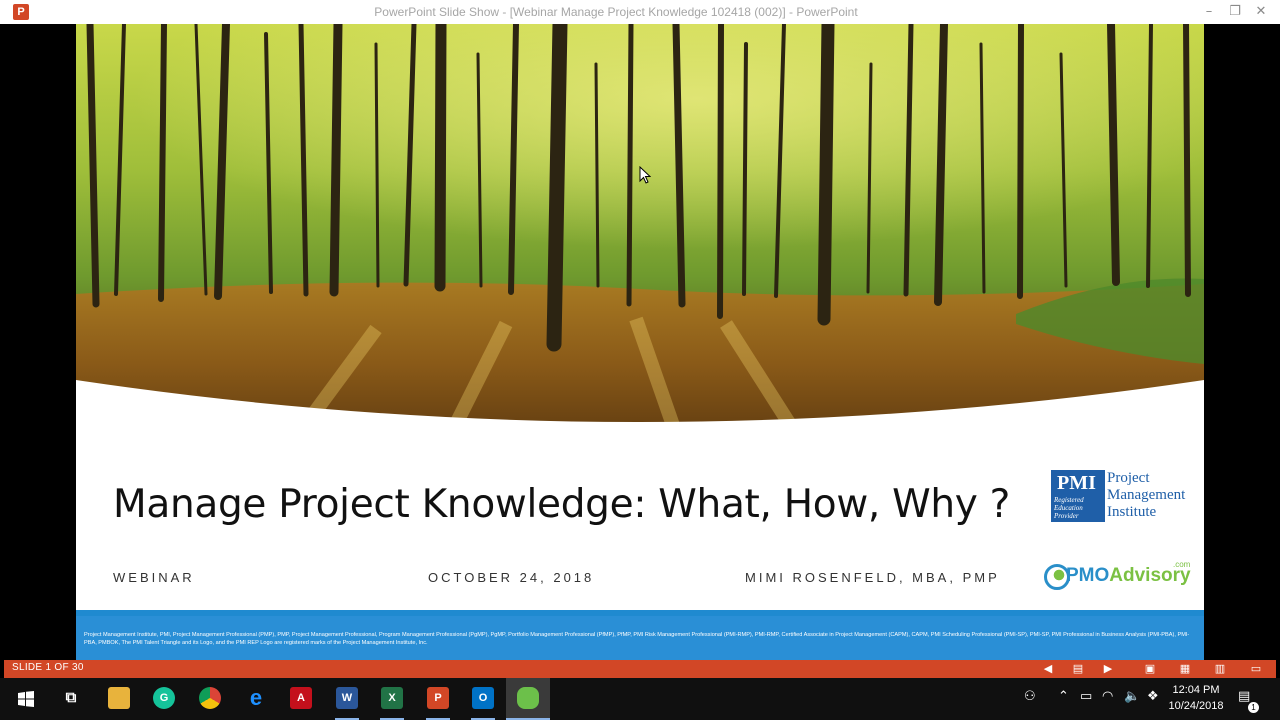 The image size is (1280, 720). What do you see at coordinates (1048, 669) in the screenshot?
I see `previous-slide-icon: ◀` at bounding box center [1048, 669].